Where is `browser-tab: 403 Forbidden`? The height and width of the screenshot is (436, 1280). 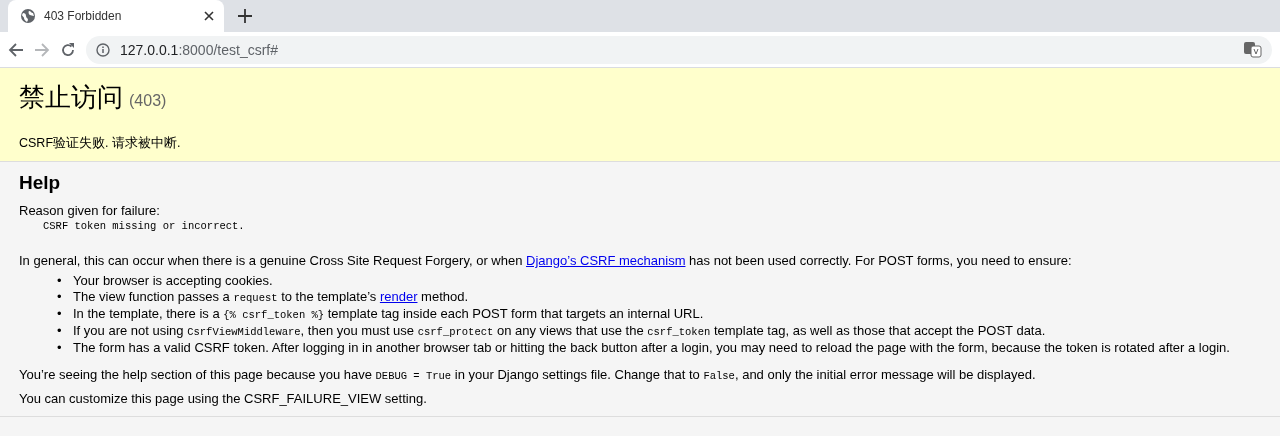
browser-tab: 403 Forbidden is located at coordinates (116, 16).